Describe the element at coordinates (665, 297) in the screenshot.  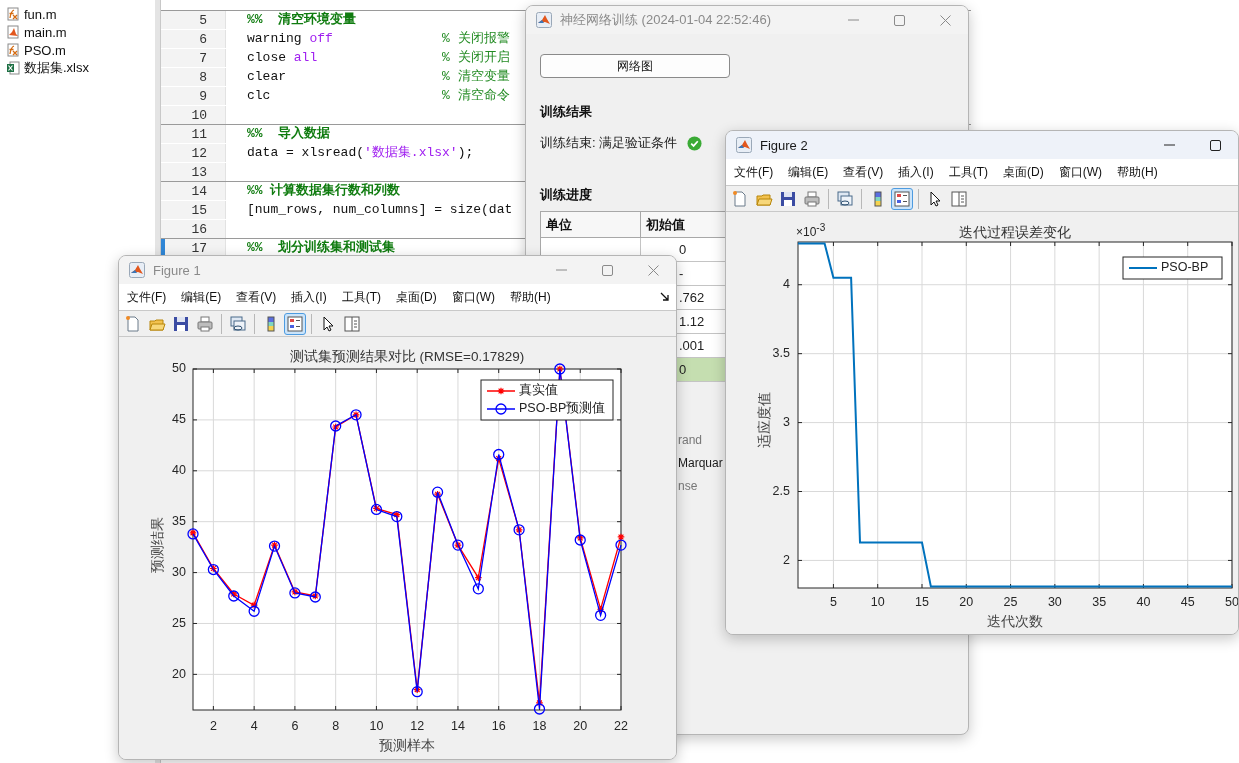
I see `dock-arrow-icon` at that location.